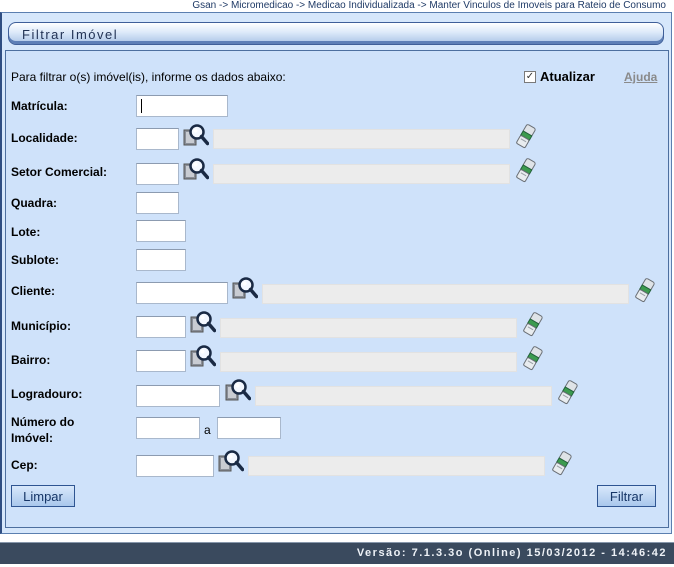 This screenshot has width=674, height=567. Describe the element at coordinates (568, 392) in the screenshot. I see `logradouro-eraser-icon` at that location.